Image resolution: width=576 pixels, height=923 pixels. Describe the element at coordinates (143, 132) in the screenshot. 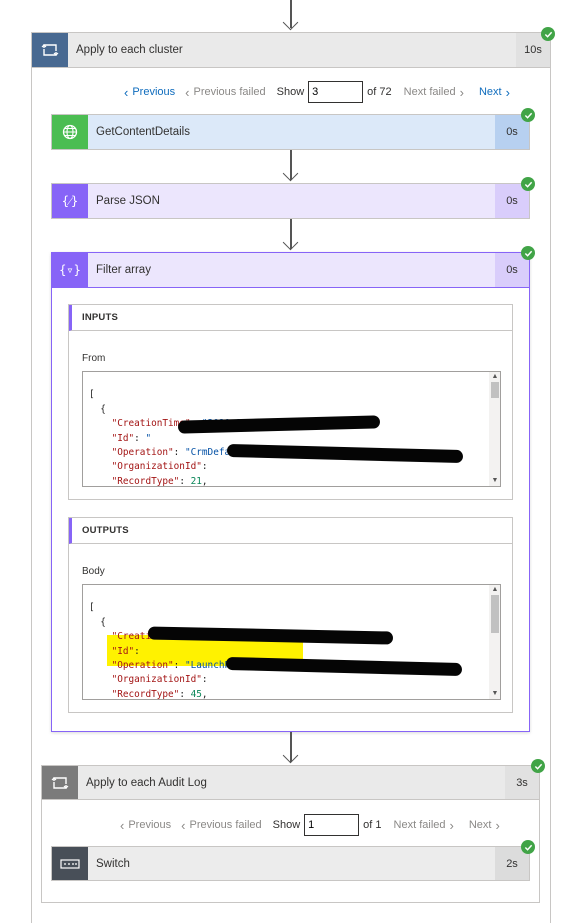

I see `get-content-details-title: GetContentDetails` at that location.